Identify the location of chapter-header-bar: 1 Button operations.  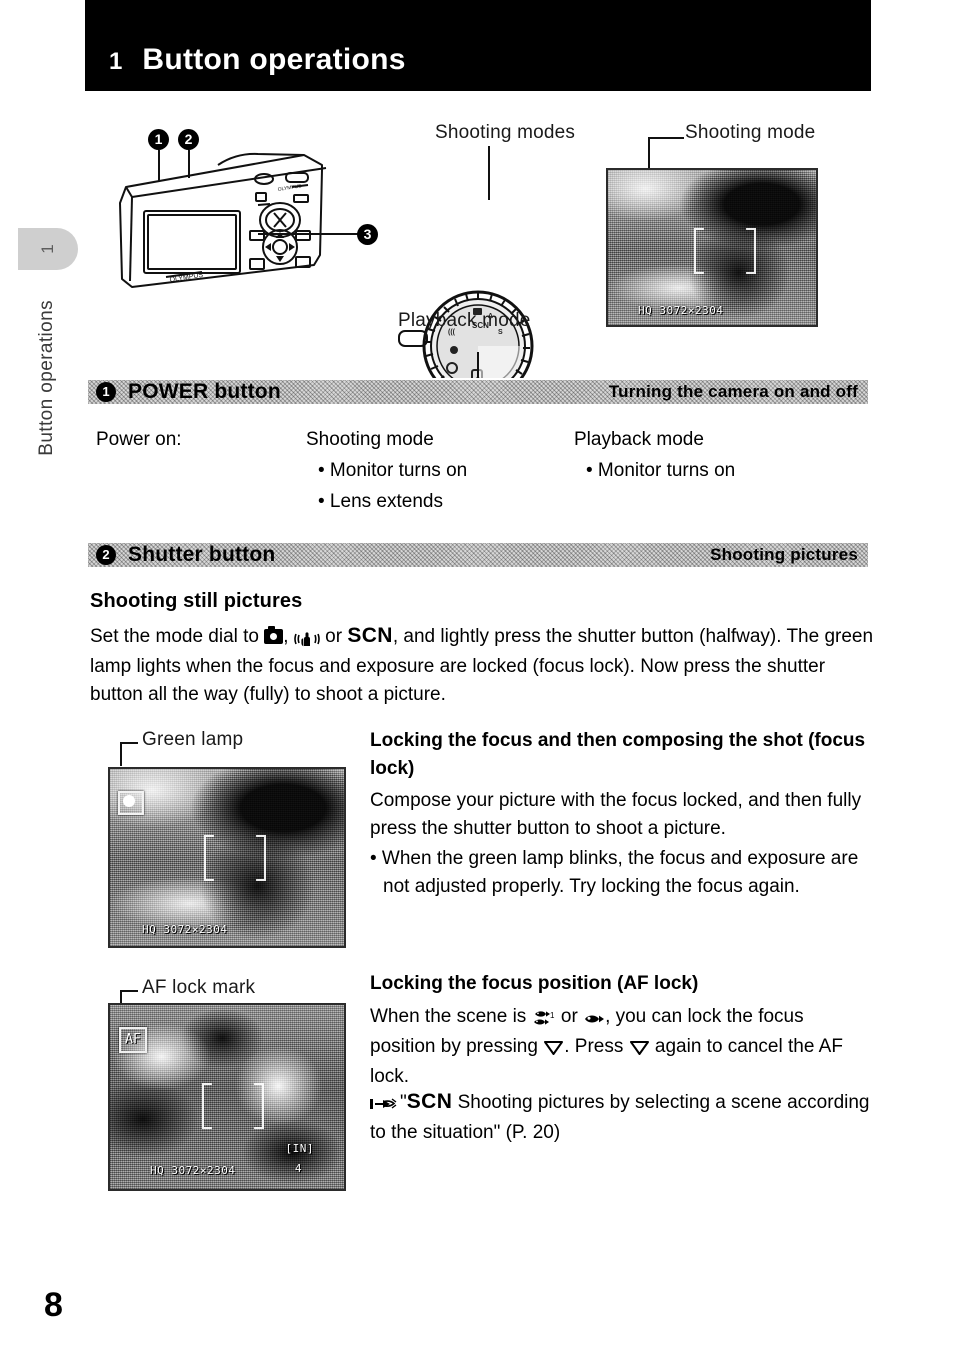
(478, 45).